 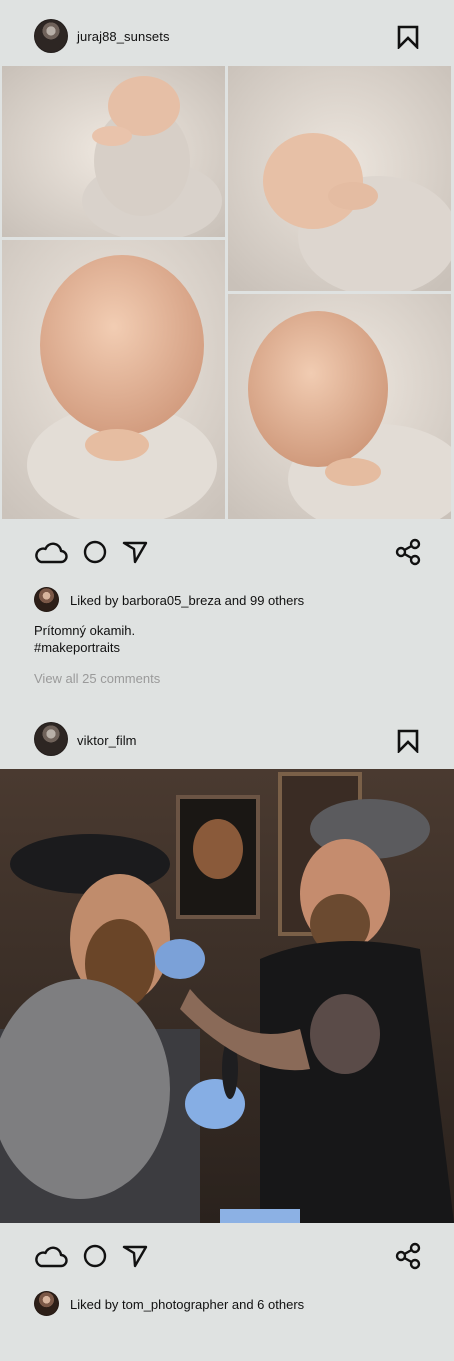 What do you see at coordinates (123, 37) in the screenshot?
I see `post-1-username: juraj88_sunsets` at bounding box center [123, 37].